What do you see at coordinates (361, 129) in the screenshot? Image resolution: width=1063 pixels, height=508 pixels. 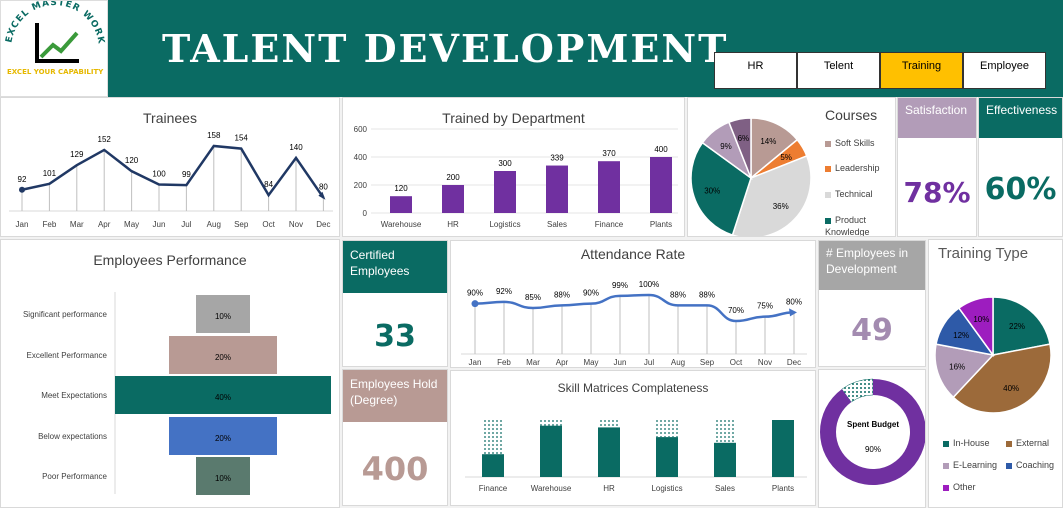 I see `dept-ytick: 600` at bounding box center [361, 129].